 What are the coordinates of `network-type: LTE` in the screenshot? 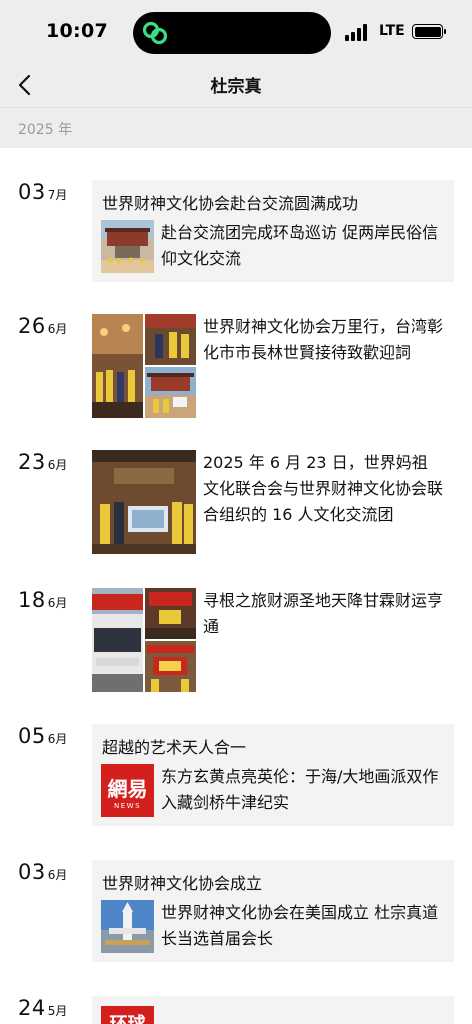 It's located at (392, 31).